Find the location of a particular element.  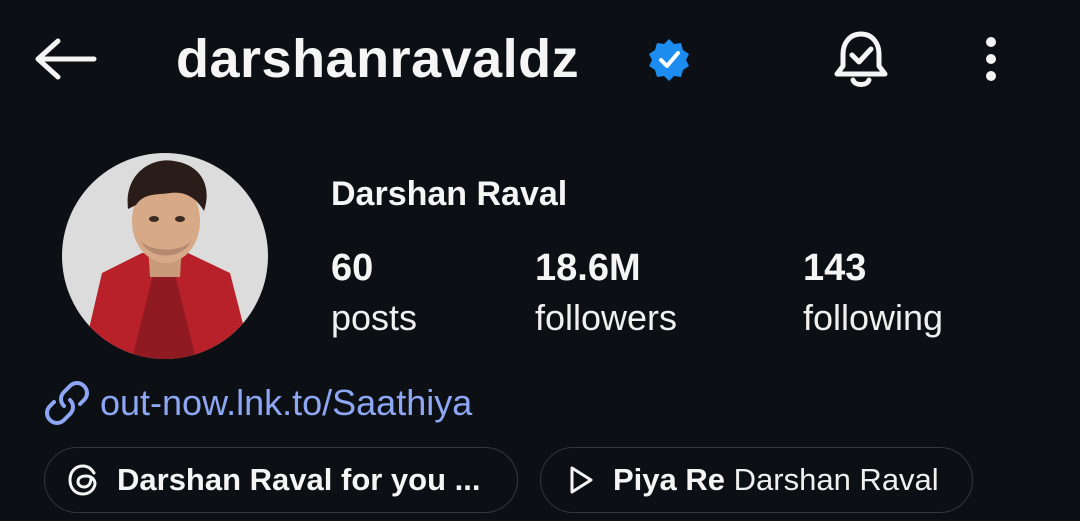

avatar is located at coordinates (165, 256).